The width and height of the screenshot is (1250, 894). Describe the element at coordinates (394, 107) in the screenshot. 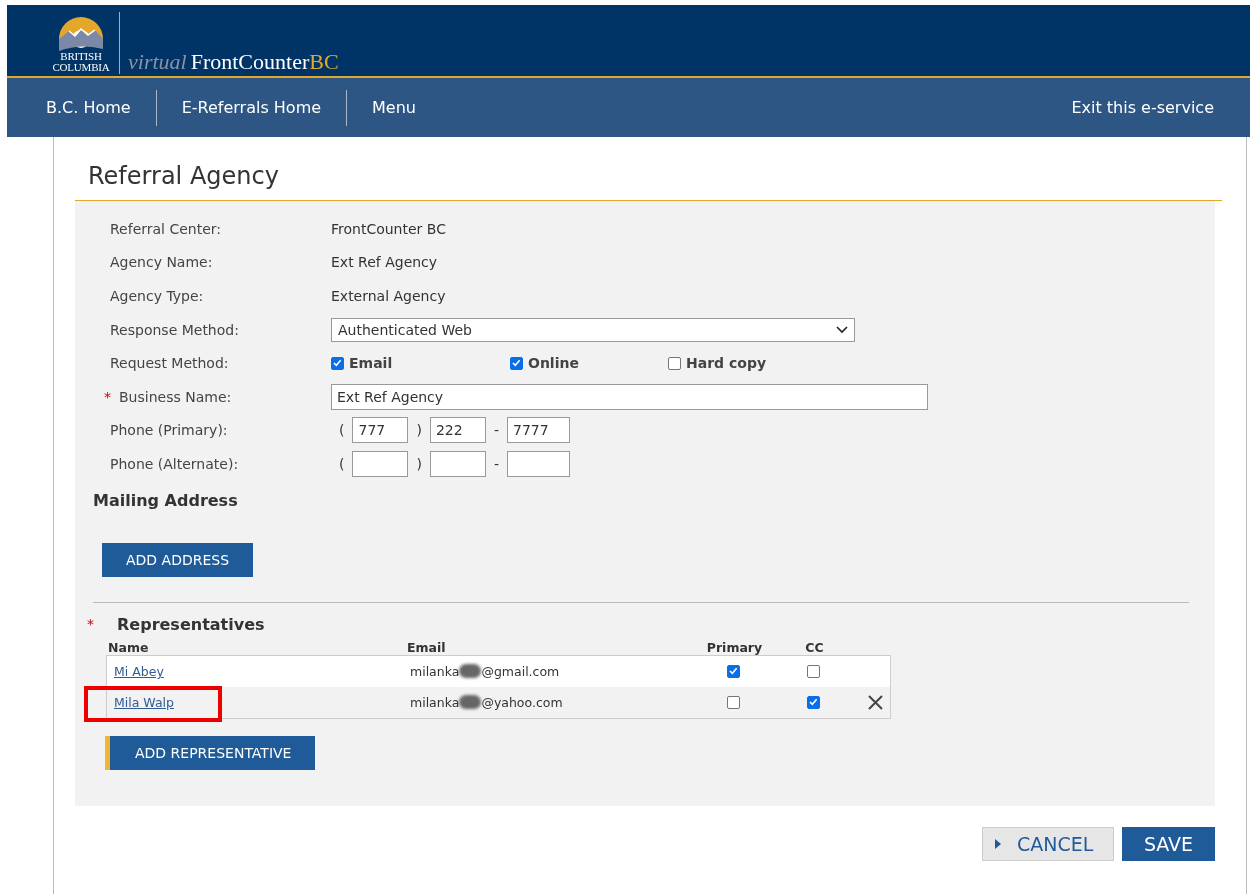

I see `nav-link: Menu` at that location.